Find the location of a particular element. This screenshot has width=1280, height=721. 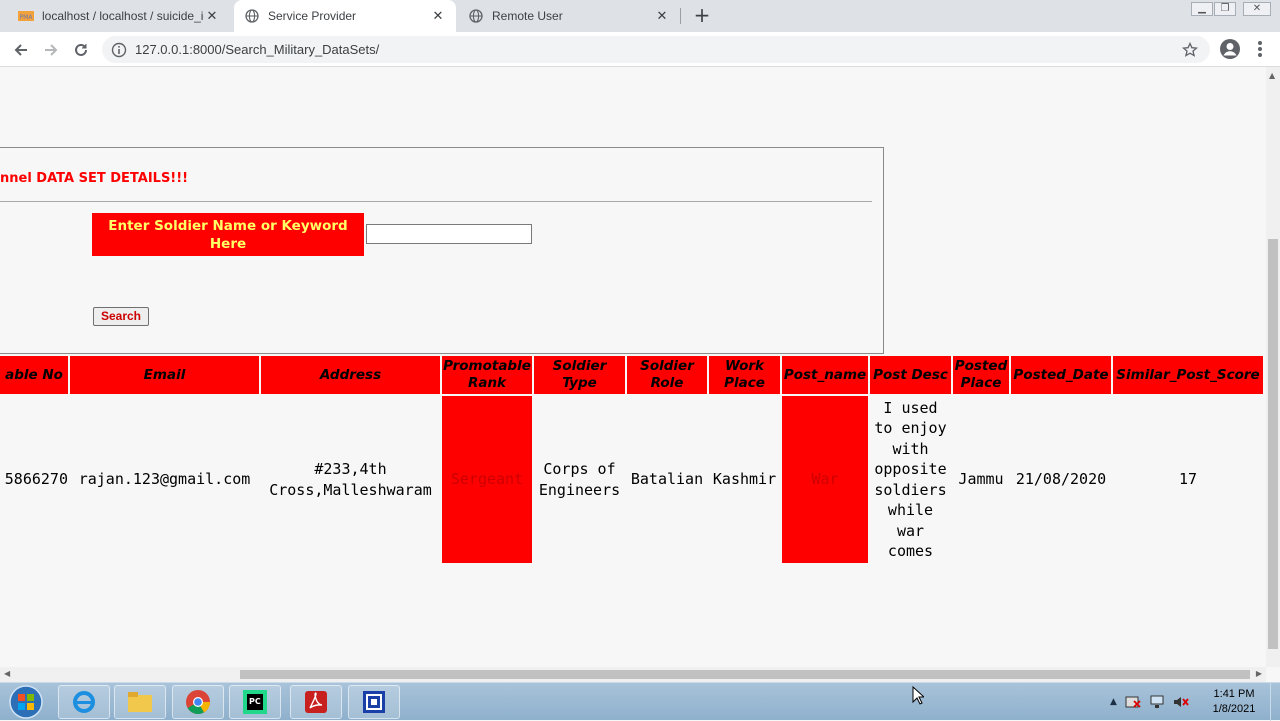

cell-promotable-rank: Sergeant is located at coordinates (487, 479).